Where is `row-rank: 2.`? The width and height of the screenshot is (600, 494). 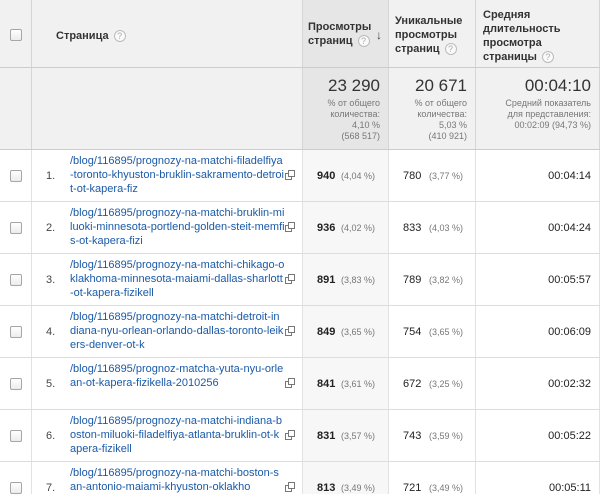 row-rank: 2. is located at coordinates (51, 228).